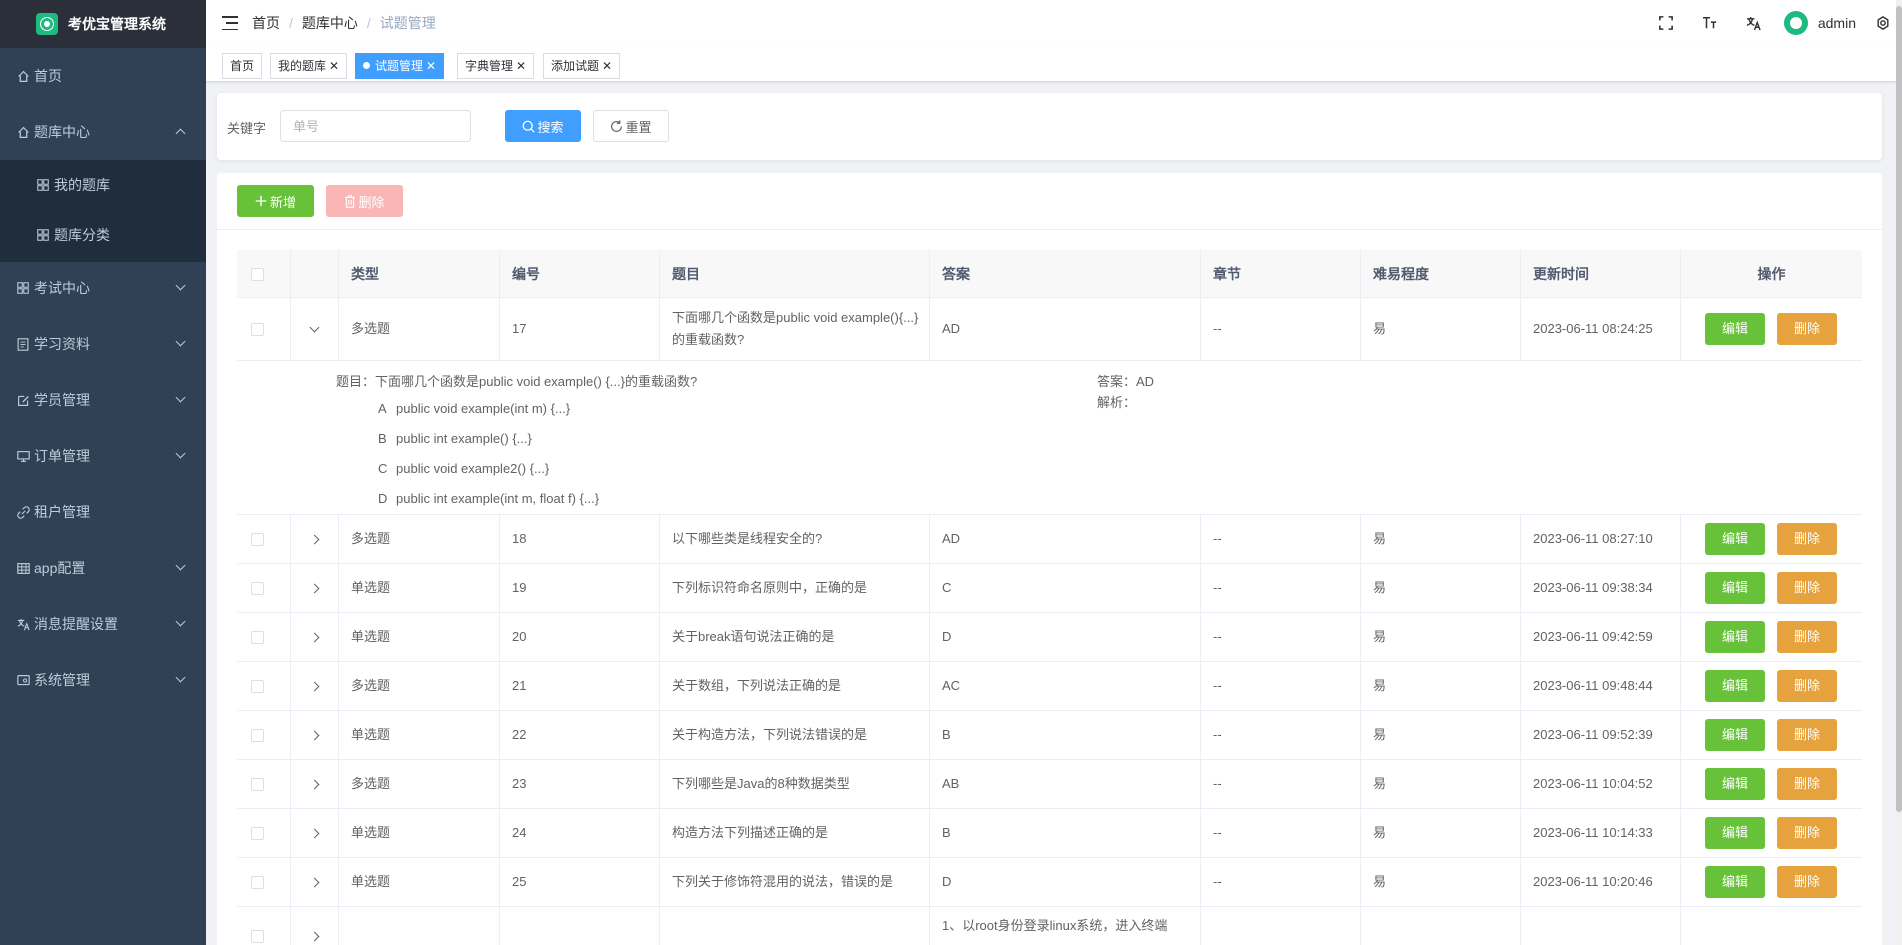  What do you see at coordinates (103, 76) in the screenshot?
I see `sidebar-item-home: 首页` at bounding box center [103, 76].